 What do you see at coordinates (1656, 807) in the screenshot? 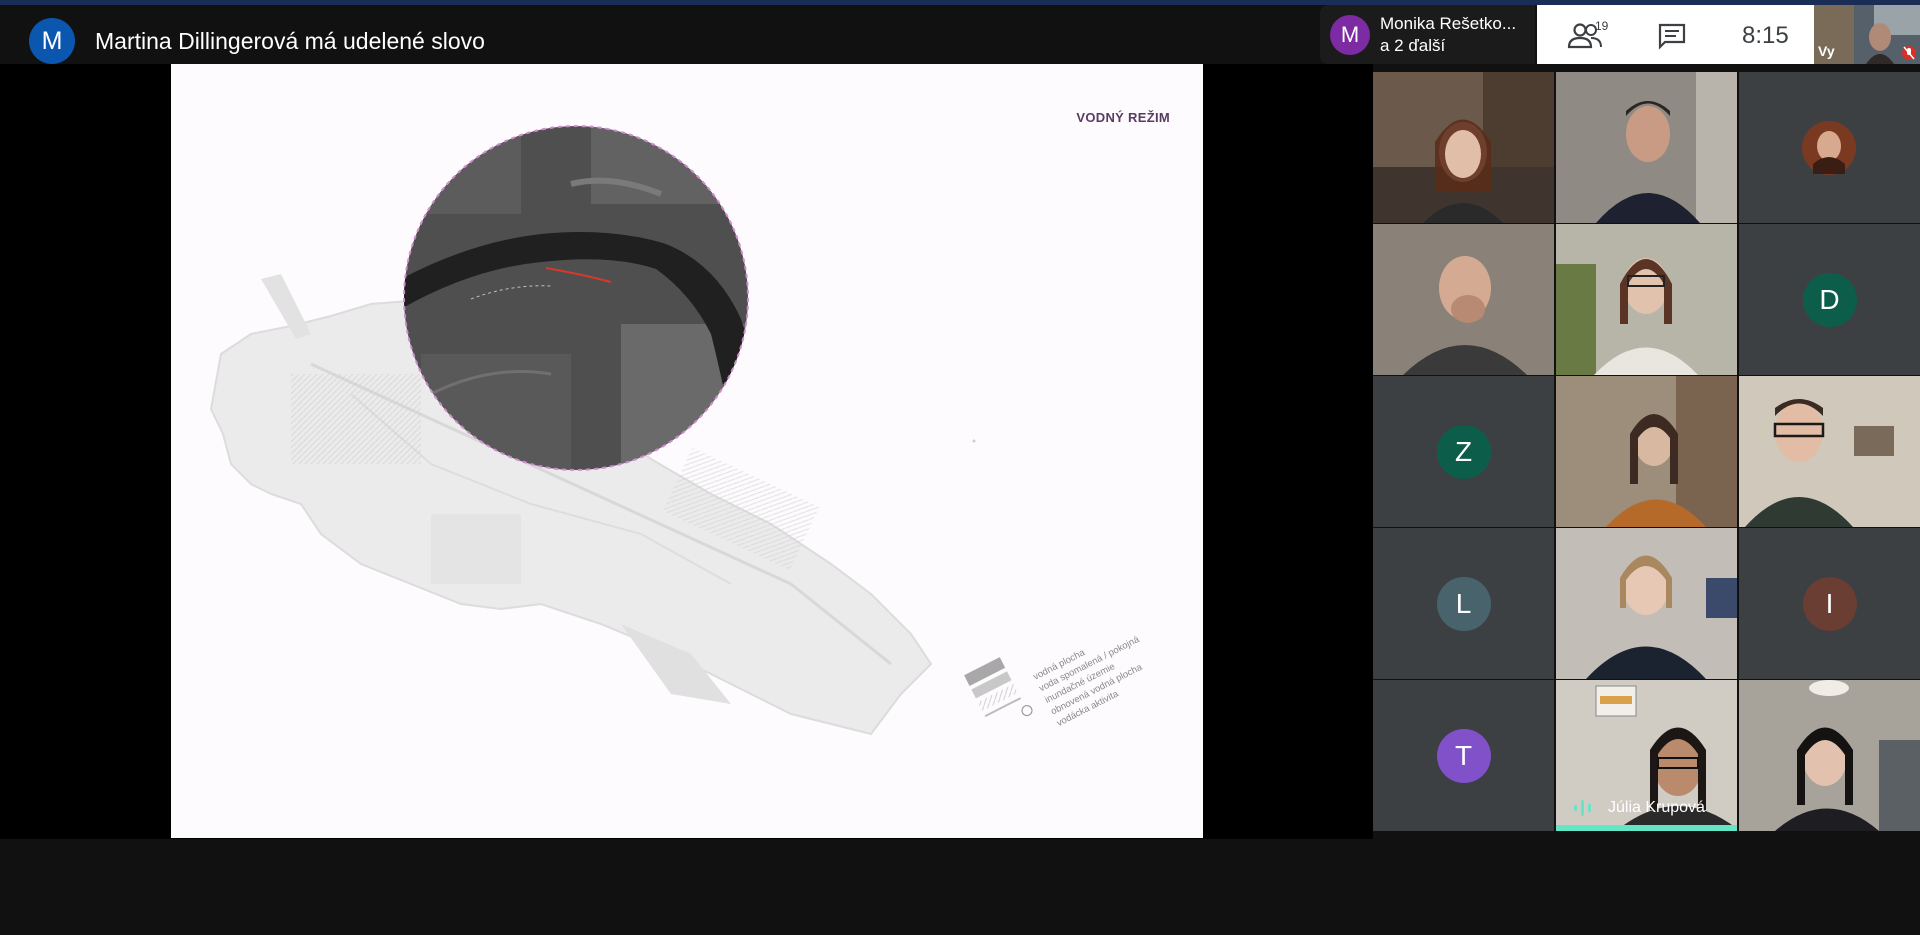
I see `participant-name: Júlia Krupová` at bounding box center [1656, 807].